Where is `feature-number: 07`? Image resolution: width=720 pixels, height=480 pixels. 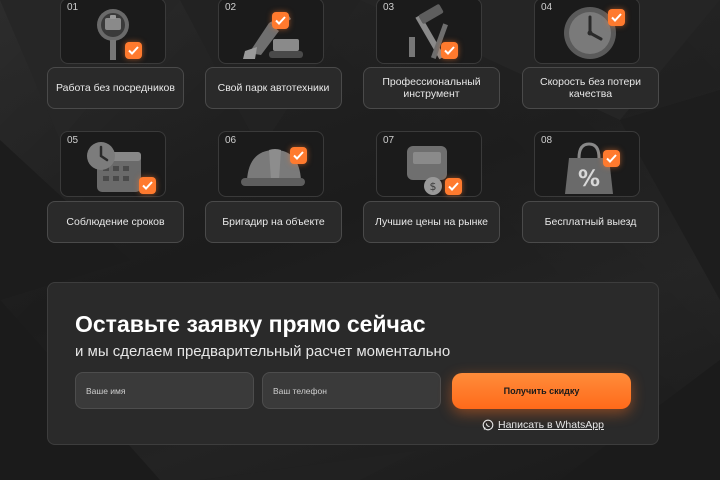
feature-number: 07 is located at coordinates (389, 140).